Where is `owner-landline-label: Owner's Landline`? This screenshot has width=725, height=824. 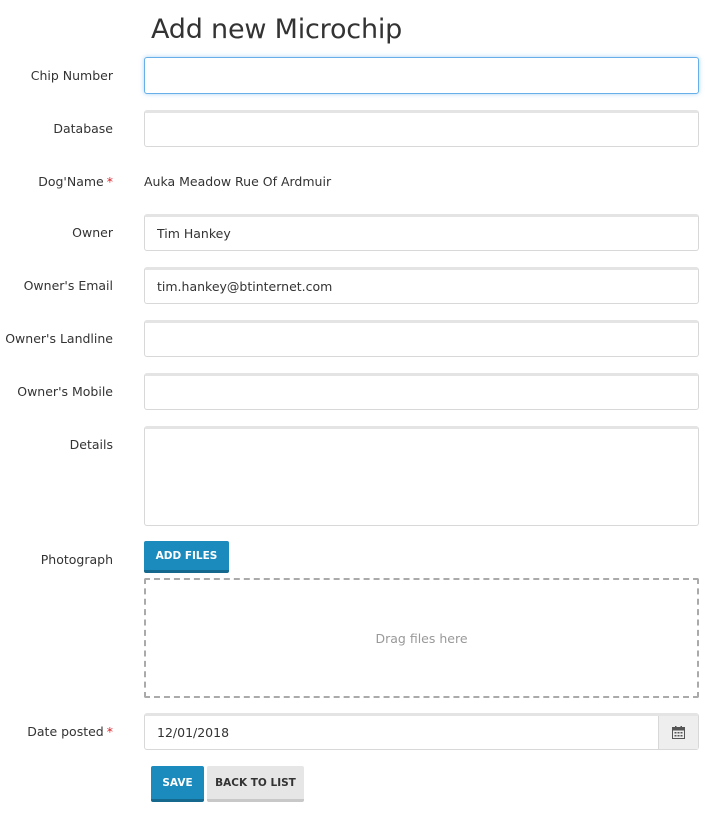
owner-landline-label: Owner's Landline is located at coordinates (59, 338).